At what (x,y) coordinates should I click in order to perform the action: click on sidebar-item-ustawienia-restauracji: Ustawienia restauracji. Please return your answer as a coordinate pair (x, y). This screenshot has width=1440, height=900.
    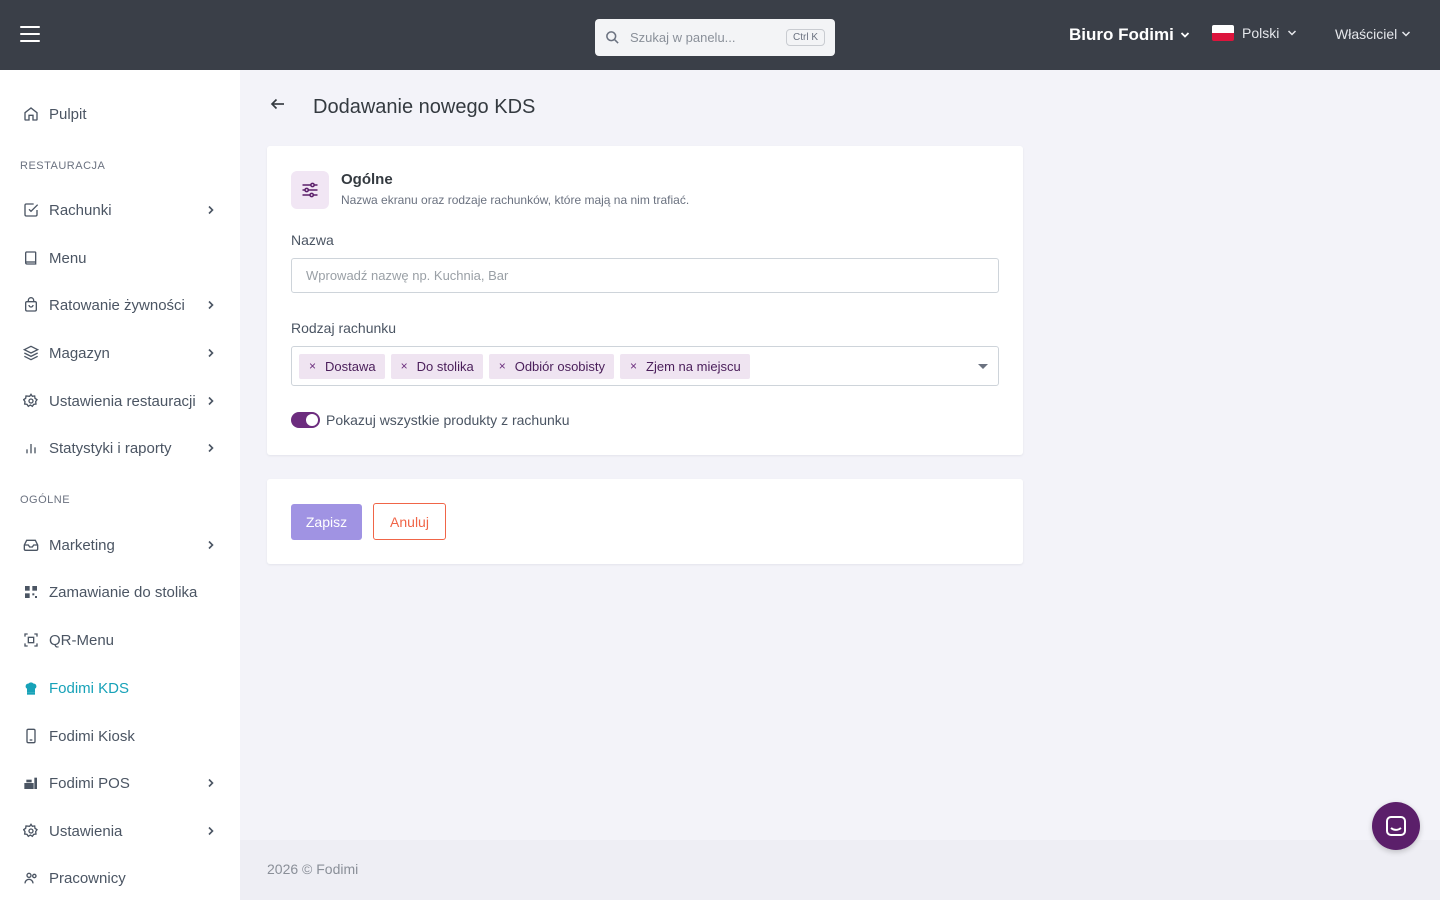
    Looking at the image, I should click on (120, 401).